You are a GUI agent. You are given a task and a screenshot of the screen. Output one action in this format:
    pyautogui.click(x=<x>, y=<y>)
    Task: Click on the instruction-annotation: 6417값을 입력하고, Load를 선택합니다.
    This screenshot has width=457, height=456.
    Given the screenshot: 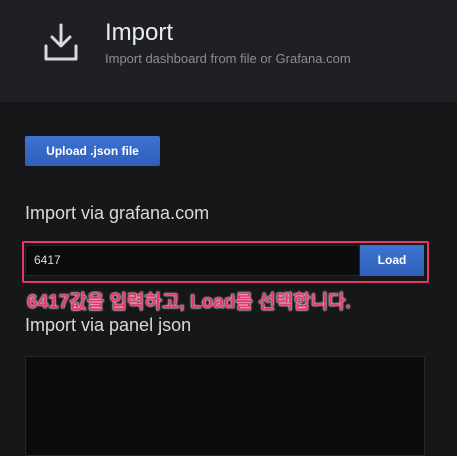 What is the action you would take?
    pyautogui.click(x=189, y=302)
    